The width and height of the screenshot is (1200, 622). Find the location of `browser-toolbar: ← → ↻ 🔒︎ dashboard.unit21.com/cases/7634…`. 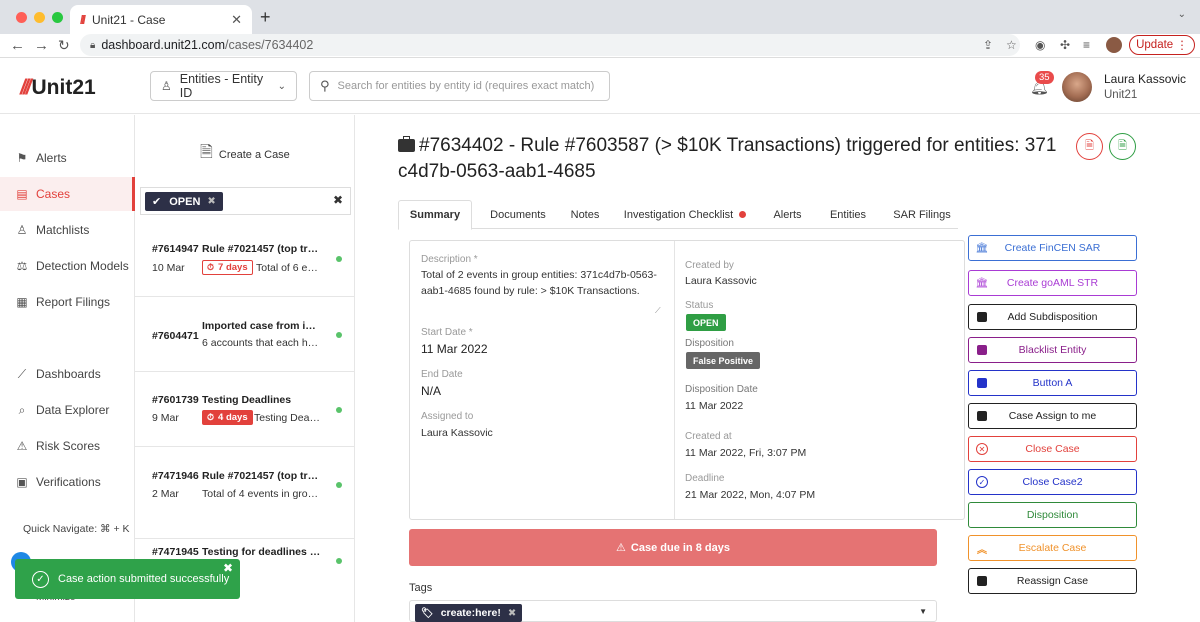

browser-toolbar: ← → ↻ 🔒︎ dashboard.unit21.com/cases/7634… is located at coordinates (600, 46).